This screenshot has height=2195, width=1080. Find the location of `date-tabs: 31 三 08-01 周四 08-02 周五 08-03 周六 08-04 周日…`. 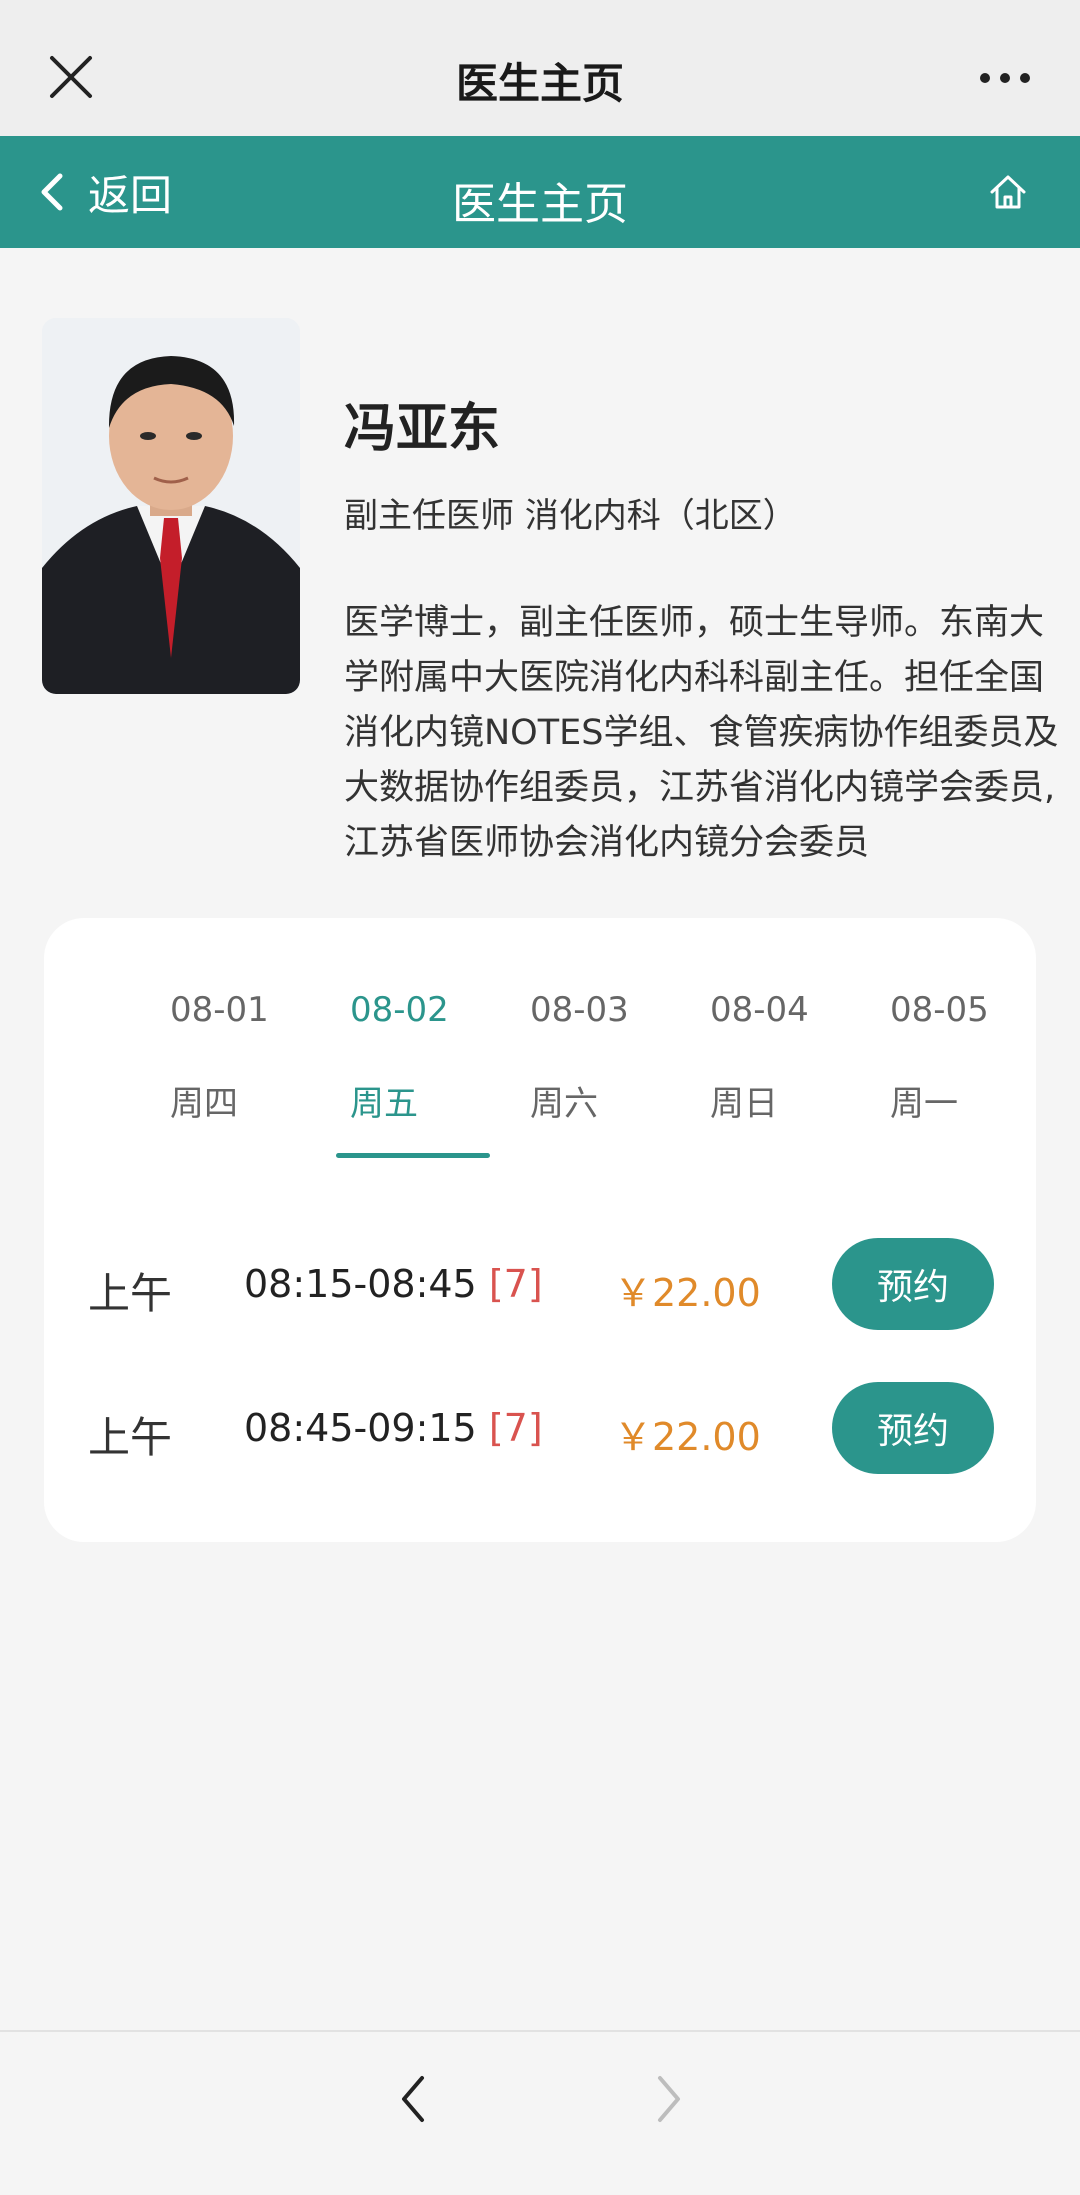

date-tabs: 31 三 08-01 周四 08-02 周五 08-03 周六 08-04 周日… is located at coordinates (540, 1085).